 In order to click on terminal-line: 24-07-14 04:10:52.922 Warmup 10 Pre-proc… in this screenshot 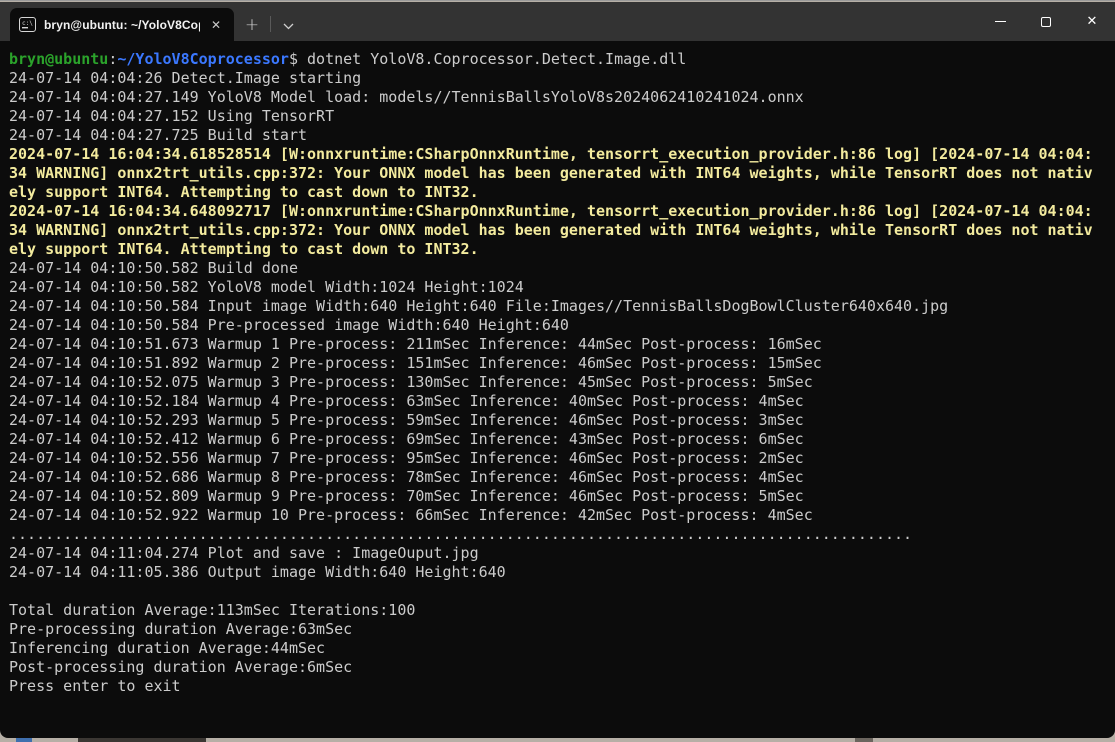, I will do `click(411, 515)`.